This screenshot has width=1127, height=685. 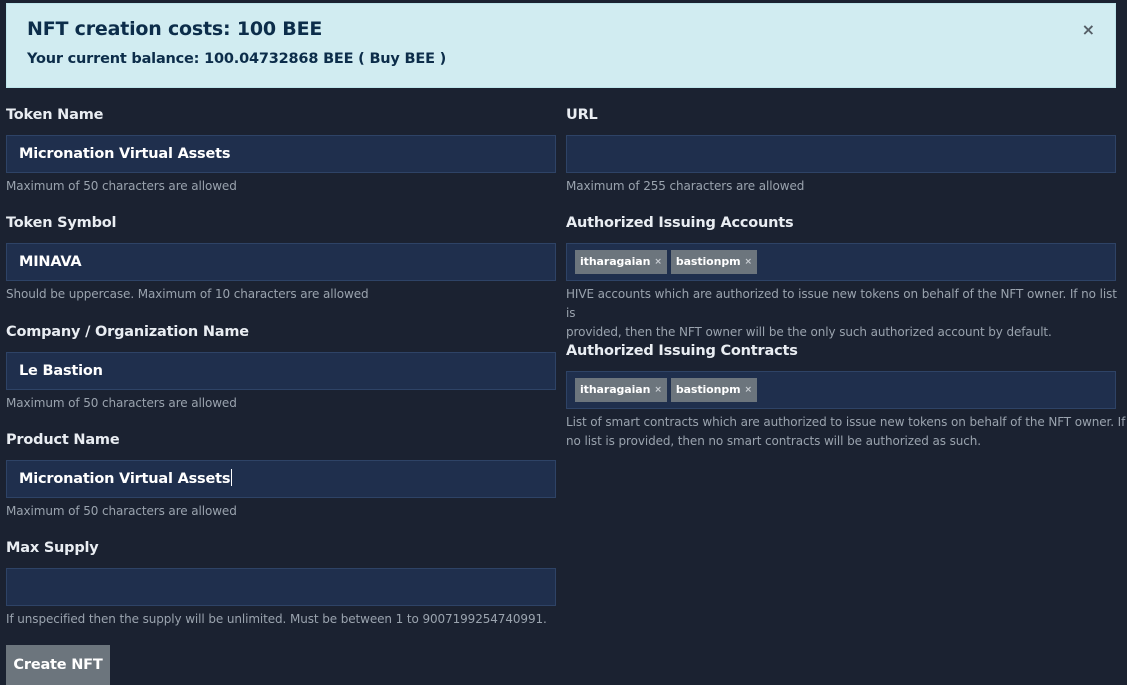 I want to click on contract-tag-label: itharagaian, so click(x=615, y=389).